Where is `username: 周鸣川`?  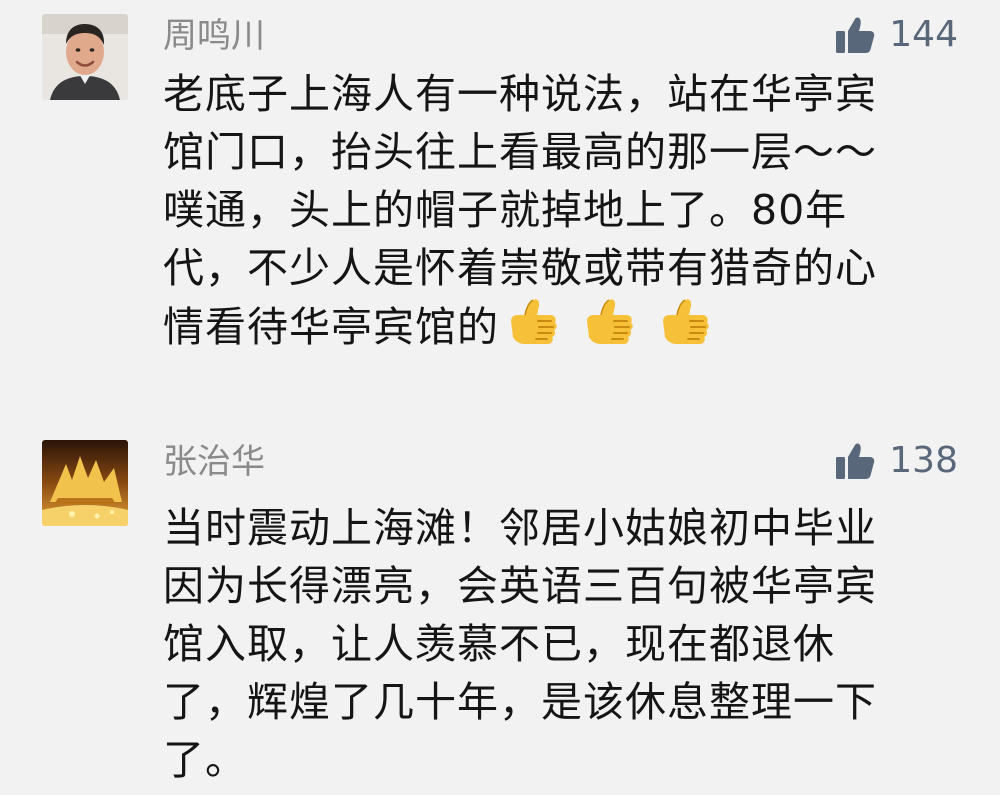
username: 周鸣川 is located at coordinates (214, 36).